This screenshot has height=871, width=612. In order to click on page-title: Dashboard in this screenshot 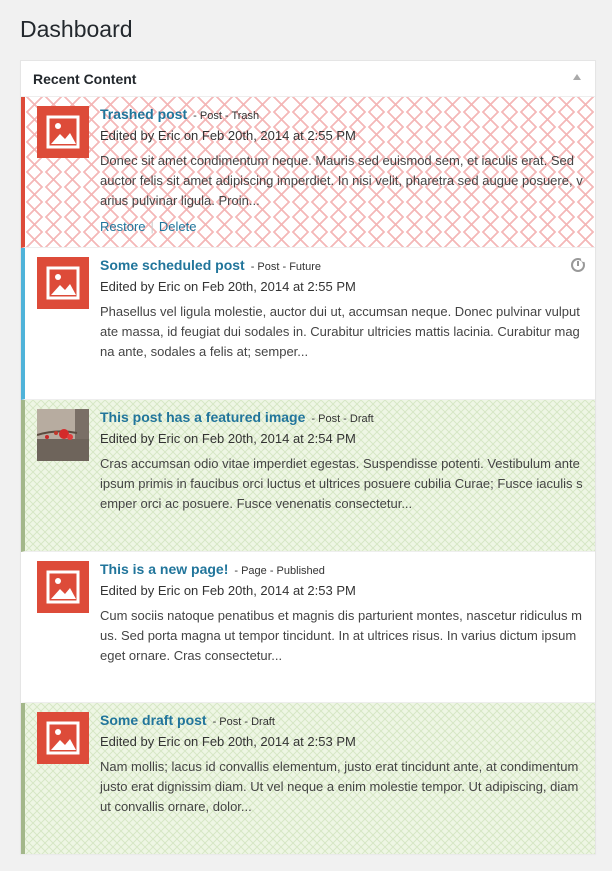, I will do `click(76, 29)`.